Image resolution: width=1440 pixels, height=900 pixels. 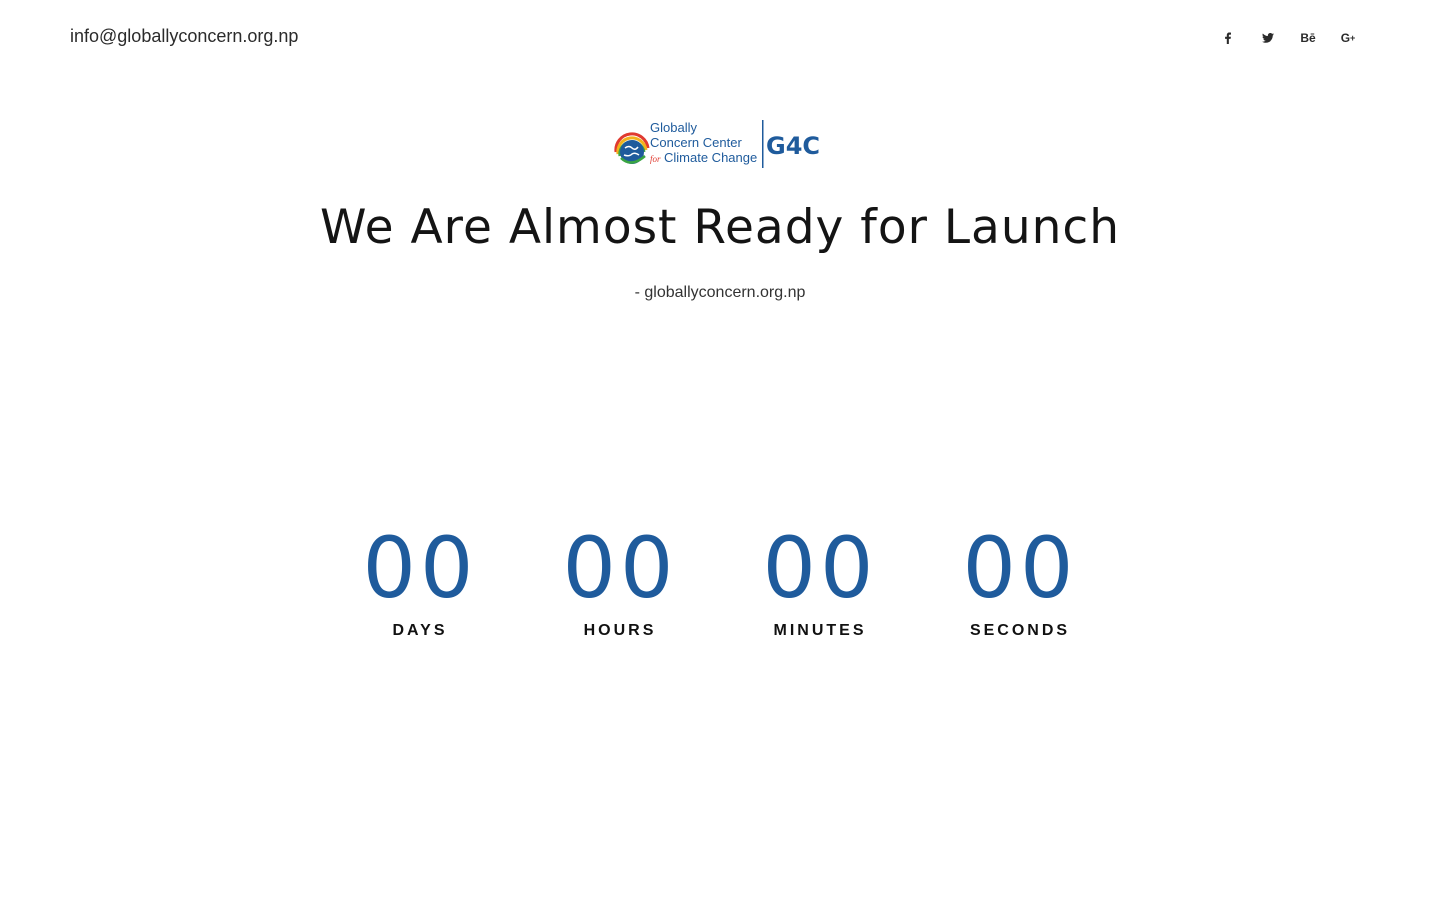 What do you see at coordinates (720, 292) in the screenshot?
I see `tagline: - globallyconcern.org.np` at bounding box center [720, 292].